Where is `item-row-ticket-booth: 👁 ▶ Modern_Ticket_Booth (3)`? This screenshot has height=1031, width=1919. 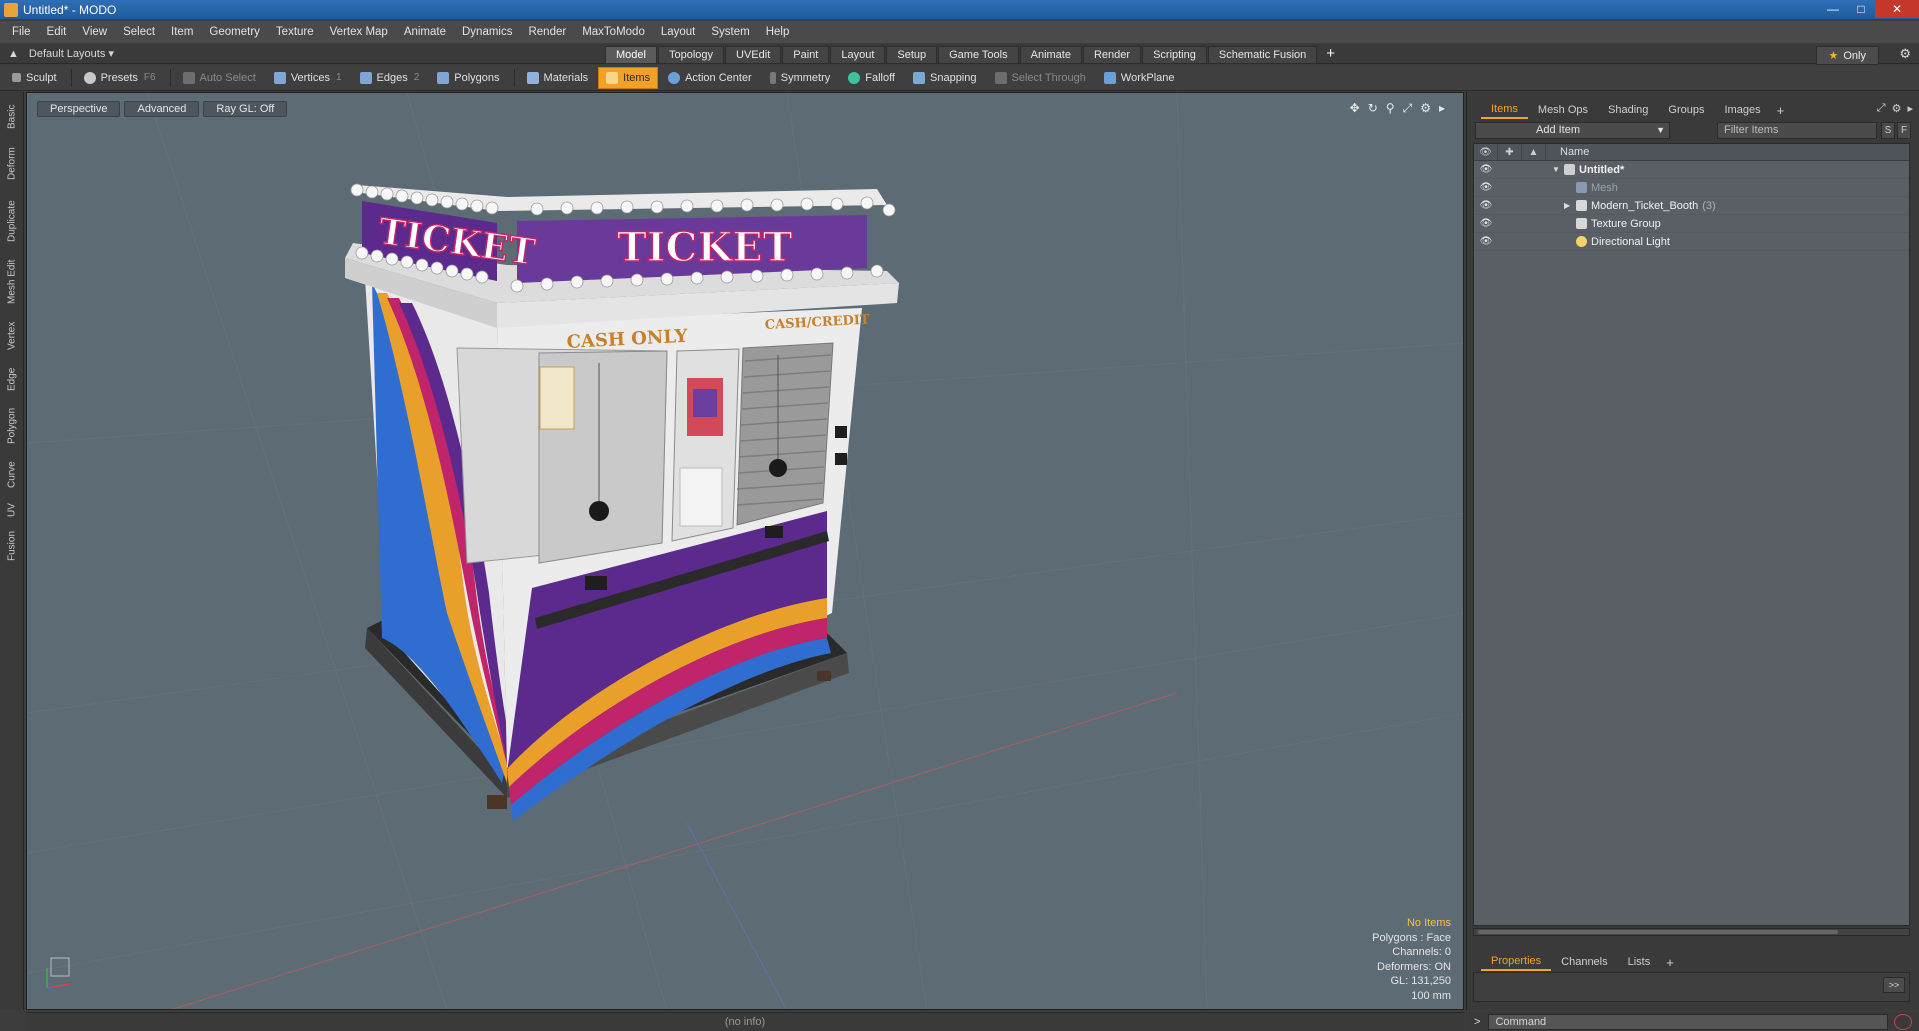
item-row-ticket-booth: 👁 ▶ Modern_Ticket_Booth (3) is located at coordinates (1691, 206).